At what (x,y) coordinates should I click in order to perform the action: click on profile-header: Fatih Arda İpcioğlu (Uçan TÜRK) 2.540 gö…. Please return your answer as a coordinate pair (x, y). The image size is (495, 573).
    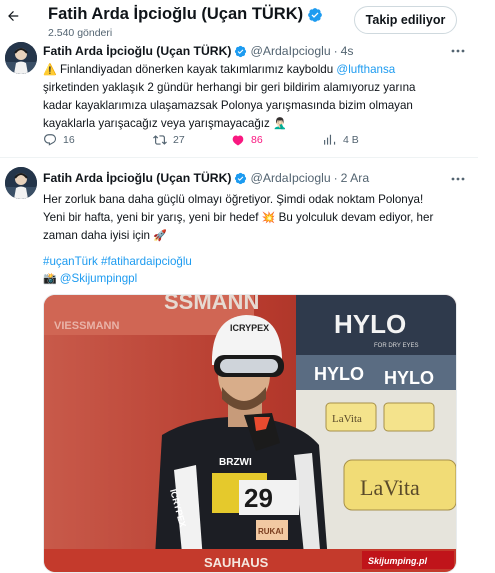
    Looking at the image, I should click on (239, 20).